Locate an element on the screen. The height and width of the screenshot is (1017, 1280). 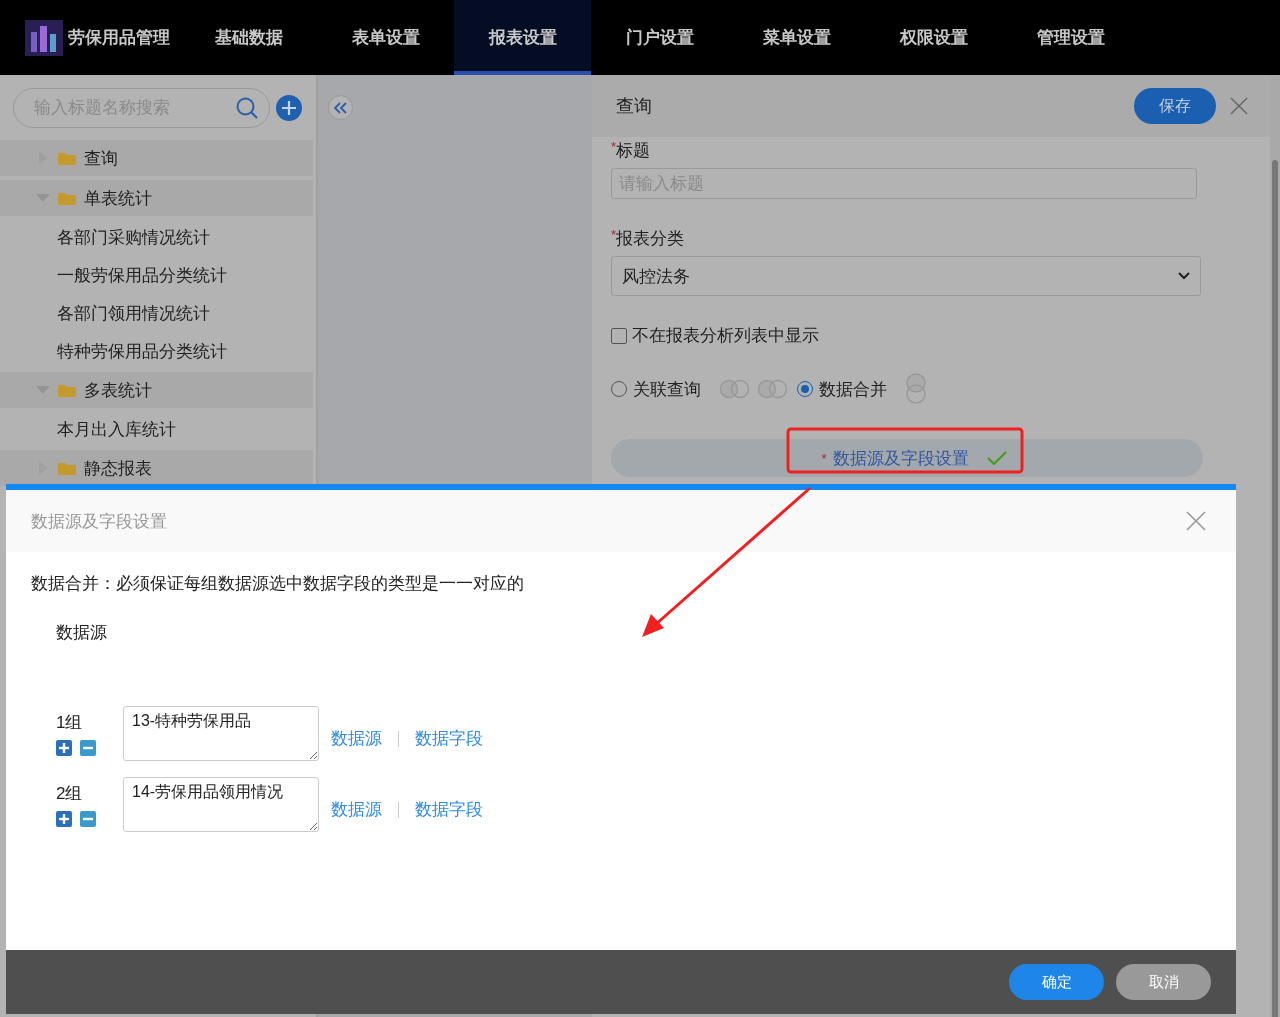
panel-title: 查询 is located at coordinates (634, 106).